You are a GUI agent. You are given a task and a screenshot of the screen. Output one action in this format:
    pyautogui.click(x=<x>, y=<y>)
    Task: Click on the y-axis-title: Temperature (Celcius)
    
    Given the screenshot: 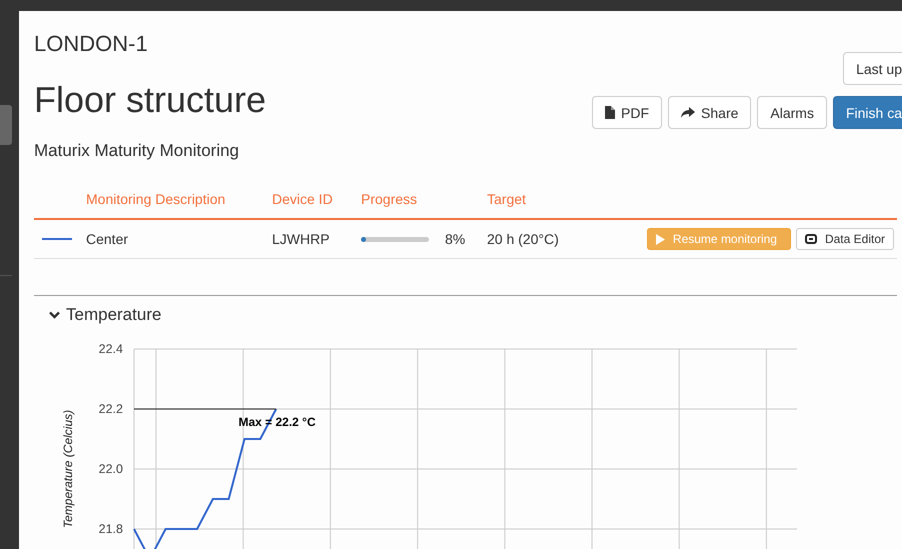 What is the action you would take?
    pyautogui.click(x=68, y=469)
    